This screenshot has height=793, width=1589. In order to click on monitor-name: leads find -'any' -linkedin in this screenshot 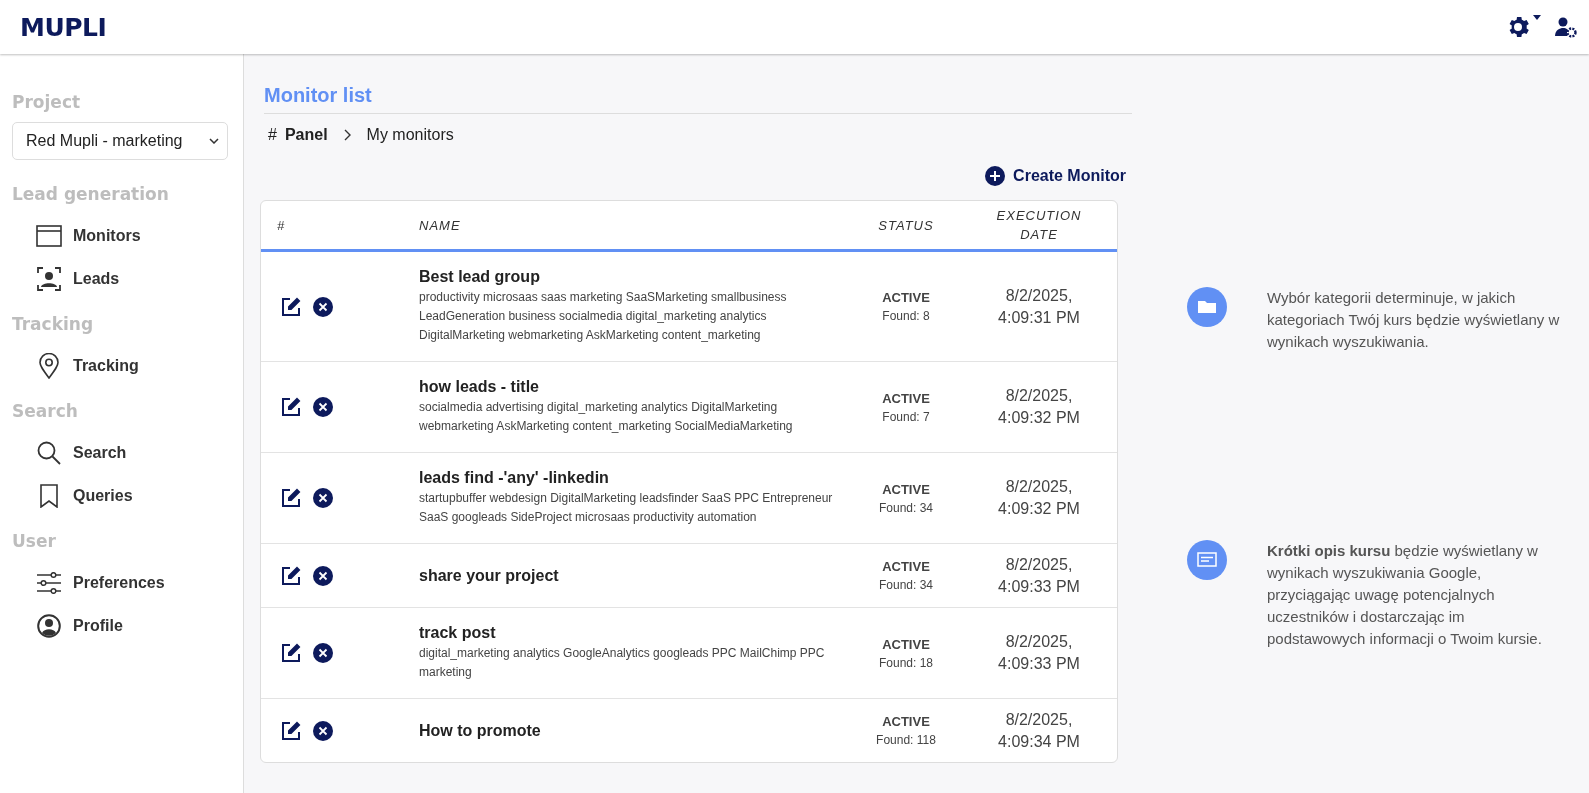, I will do `click(514, 478)`.